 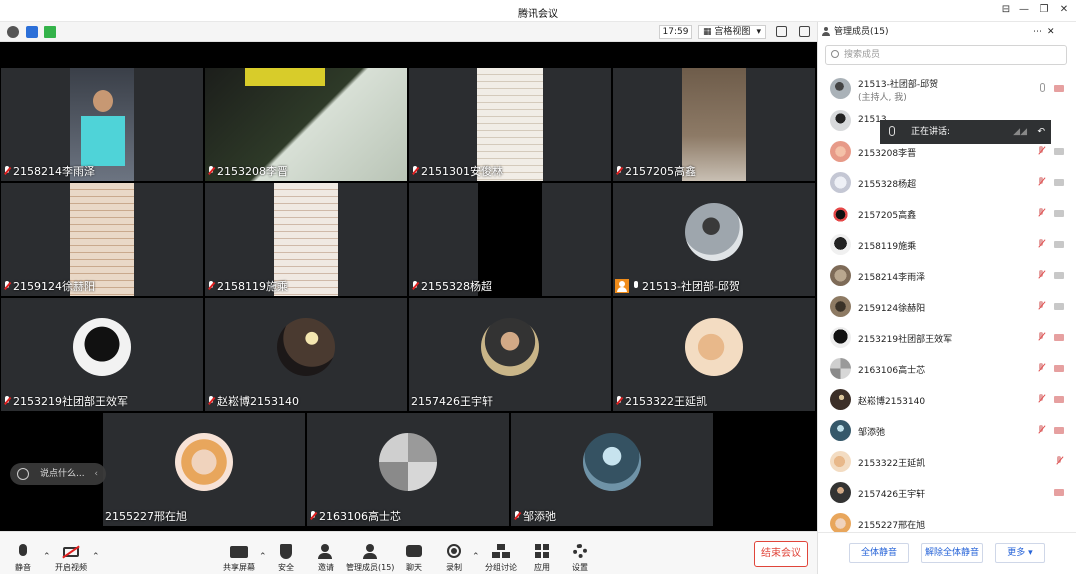 I want to click on participant-avatar, so click(x=306, y=347).